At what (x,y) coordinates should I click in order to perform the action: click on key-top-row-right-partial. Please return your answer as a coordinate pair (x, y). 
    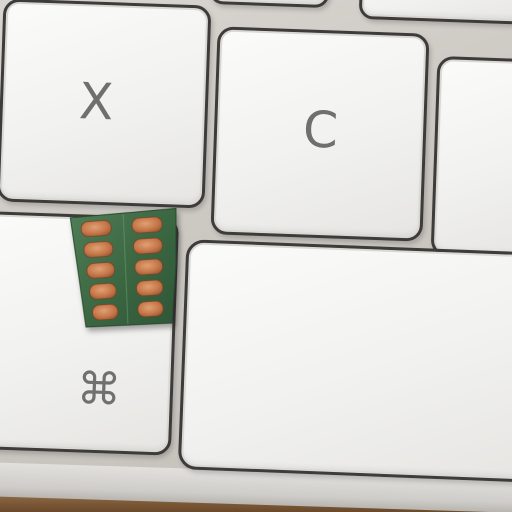
    Looking at the image, I should click on (435, 13).